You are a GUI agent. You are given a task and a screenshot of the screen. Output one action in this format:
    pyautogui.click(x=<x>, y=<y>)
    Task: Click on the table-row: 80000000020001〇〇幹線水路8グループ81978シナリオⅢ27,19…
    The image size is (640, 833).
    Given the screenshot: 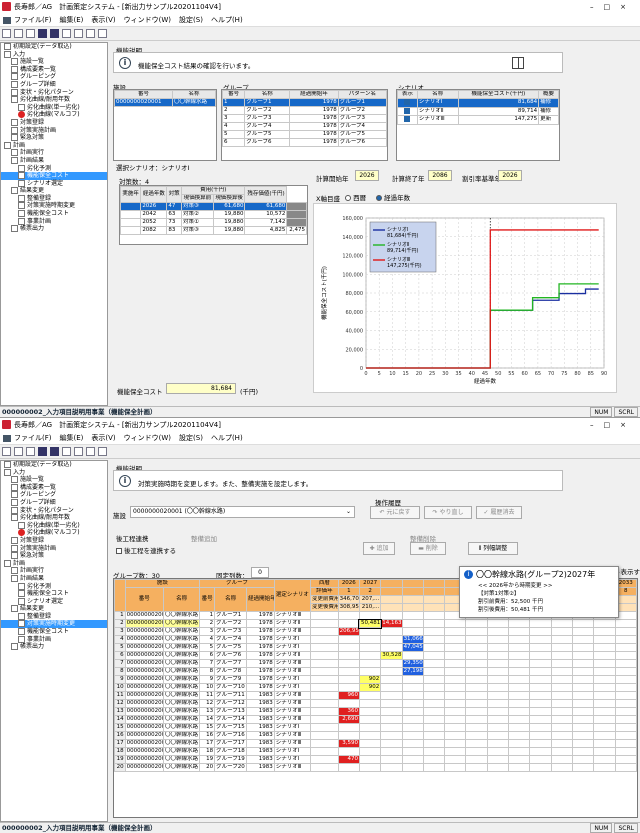 What is the action you would take?
    pyautogui.click(x=375, y=671)
    